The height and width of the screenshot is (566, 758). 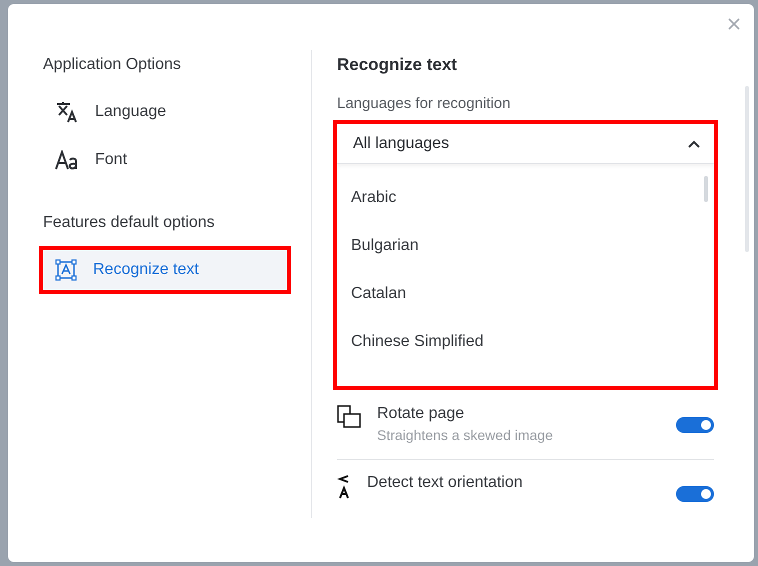 I want to click on chevron-icon, so click(x=694, y=144).